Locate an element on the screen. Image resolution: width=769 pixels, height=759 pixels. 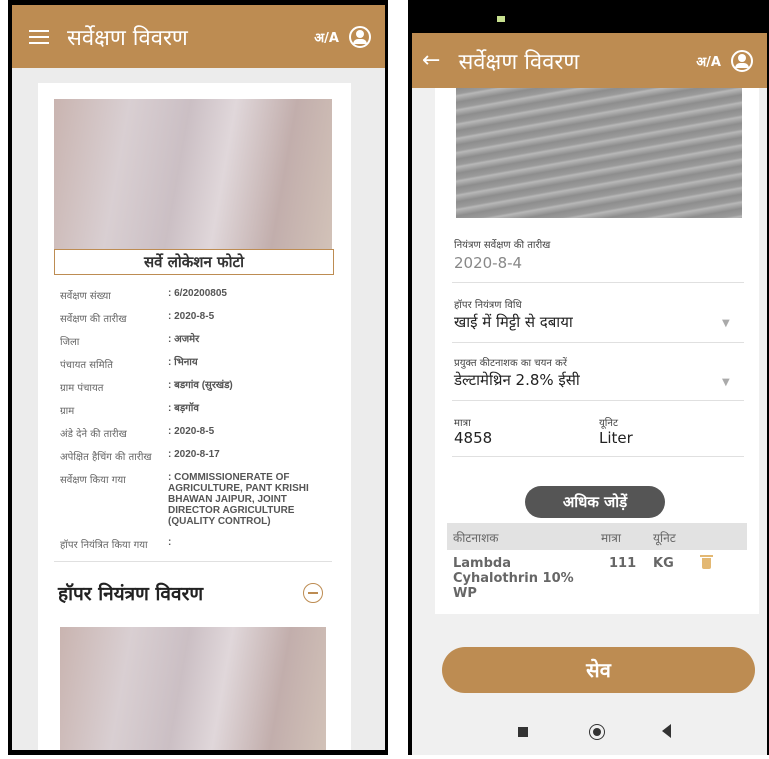
info-value: : बडगांव (सुरखंड) is located at coordinates (200, 385).